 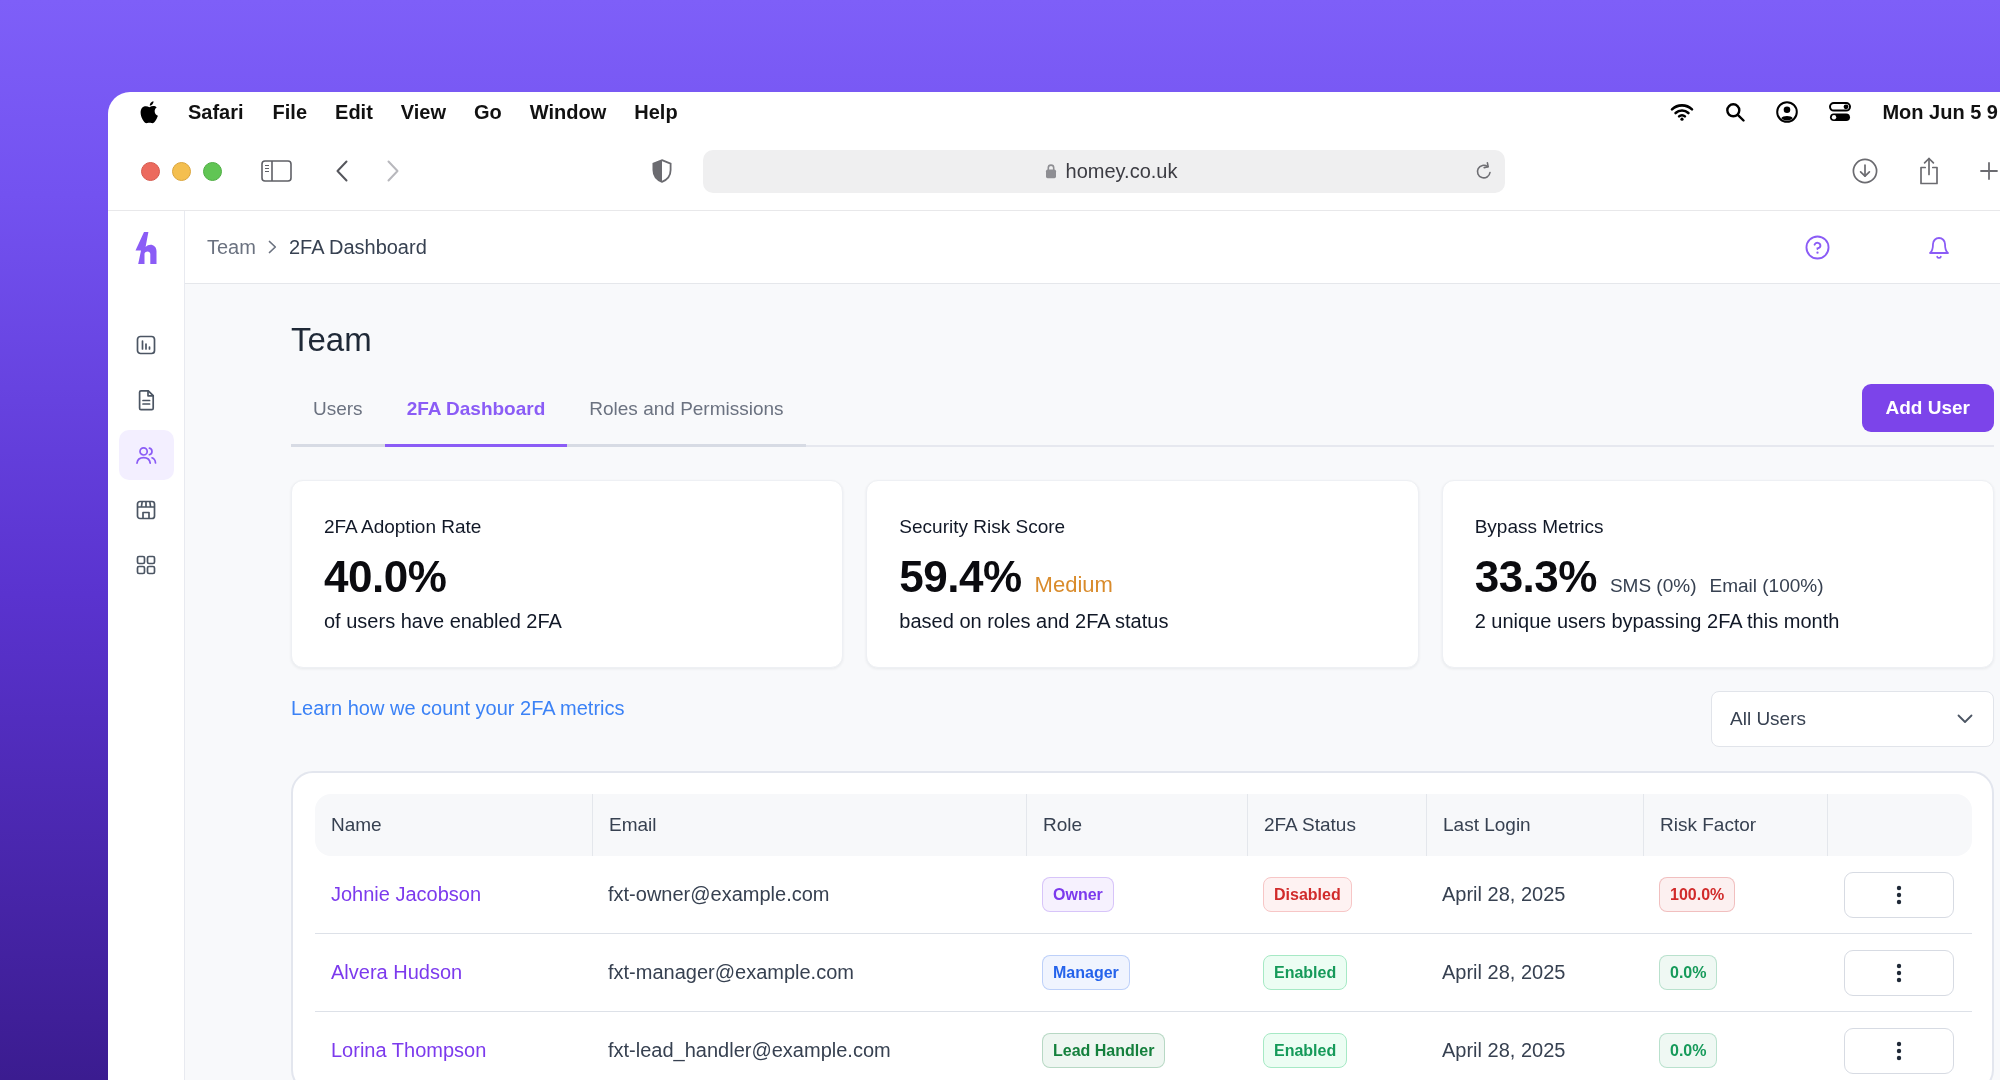 I want to click on apple-logo-icon, so click(x=149, y=112).